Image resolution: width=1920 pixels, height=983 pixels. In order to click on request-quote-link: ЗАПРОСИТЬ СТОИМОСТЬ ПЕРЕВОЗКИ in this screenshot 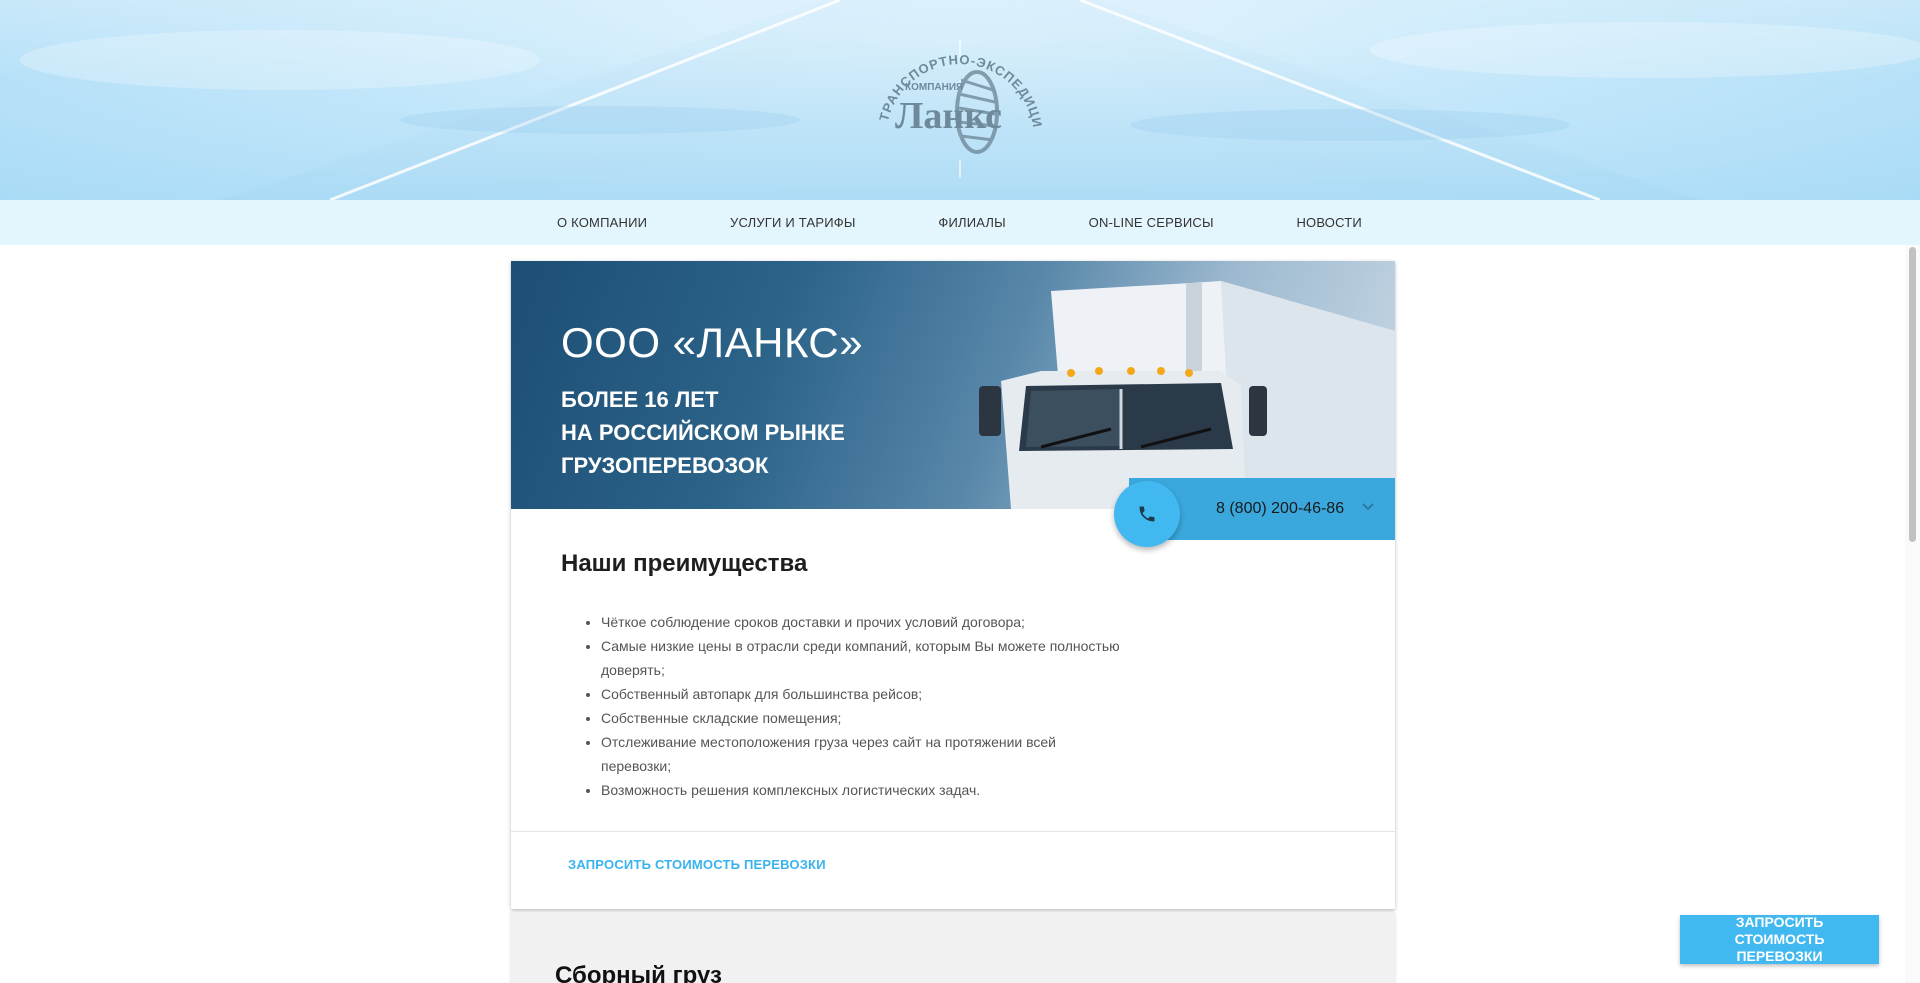, I will do `click(697, 864)`.